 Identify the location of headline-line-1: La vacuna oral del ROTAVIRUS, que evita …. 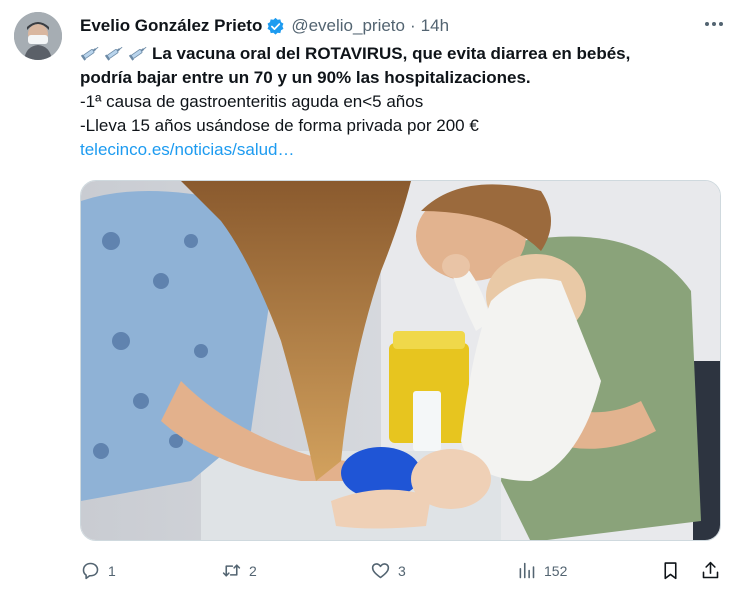
(391, 53).